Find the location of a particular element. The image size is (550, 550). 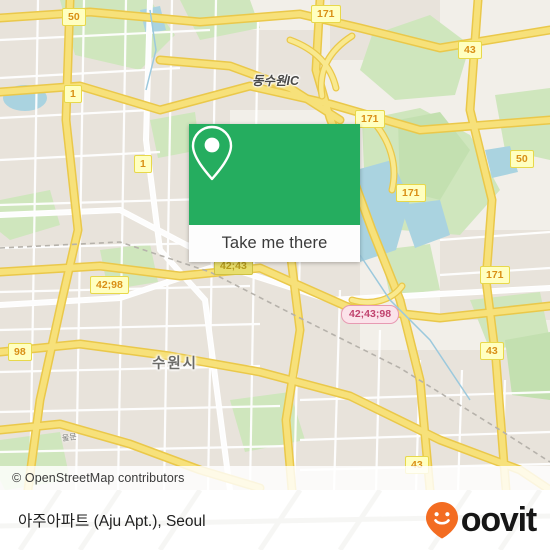

route-shield-42-43-98: 42;43;98 is located at coordinates (370, 314).